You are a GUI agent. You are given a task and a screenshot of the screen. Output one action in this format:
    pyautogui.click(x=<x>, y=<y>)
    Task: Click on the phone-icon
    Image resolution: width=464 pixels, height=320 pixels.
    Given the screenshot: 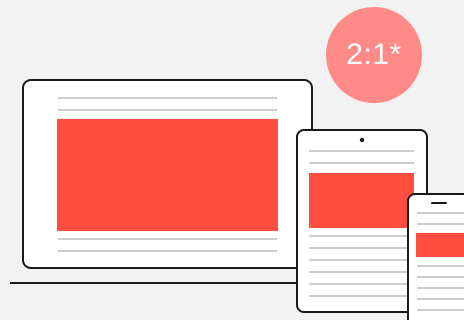 What is the action you would take?
    pyautogui.click(x=435, y=256)
    